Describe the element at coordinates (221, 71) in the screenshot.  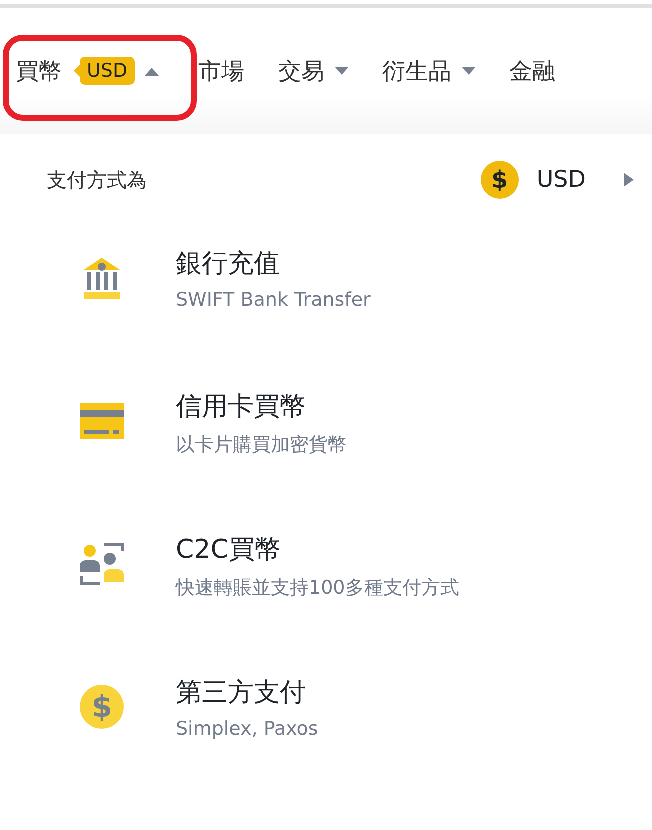
I see `nav-item: 市場` at that location.